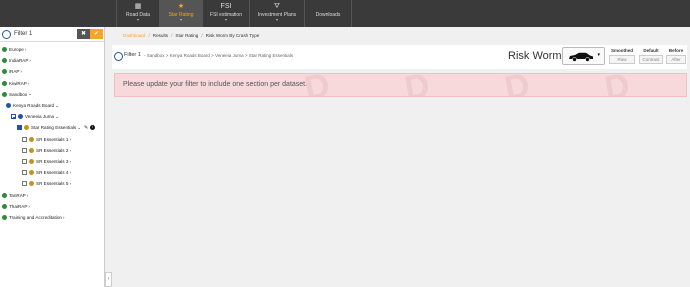  What do you see at coordinates (35, 217) in the screenshot?
I see `tree-node-label: Training and Accreditation` at bounding box center [35, 217].